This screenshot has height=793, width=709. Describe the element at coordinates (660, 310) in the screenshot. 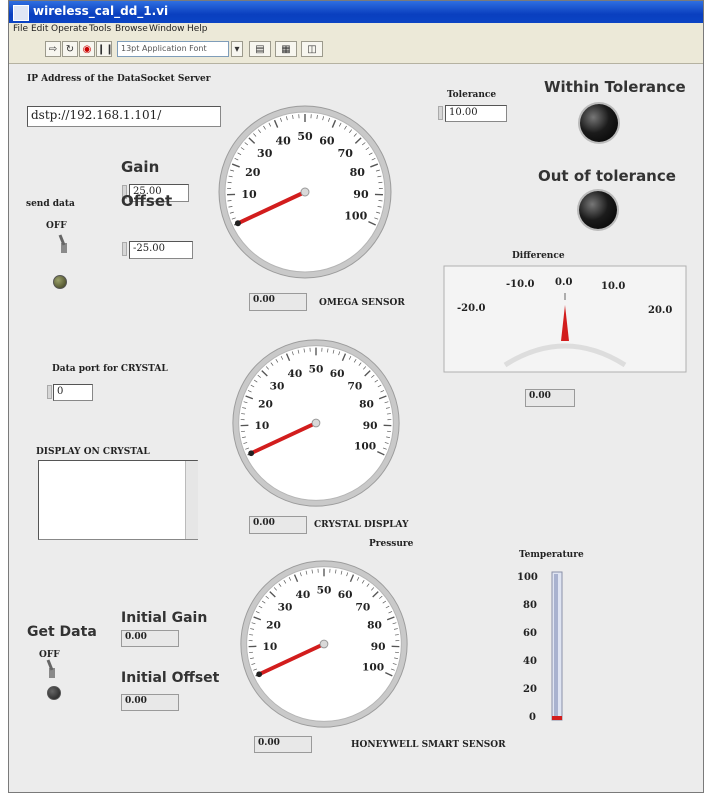

I see `difference-tick-20: 20.0` at that location.